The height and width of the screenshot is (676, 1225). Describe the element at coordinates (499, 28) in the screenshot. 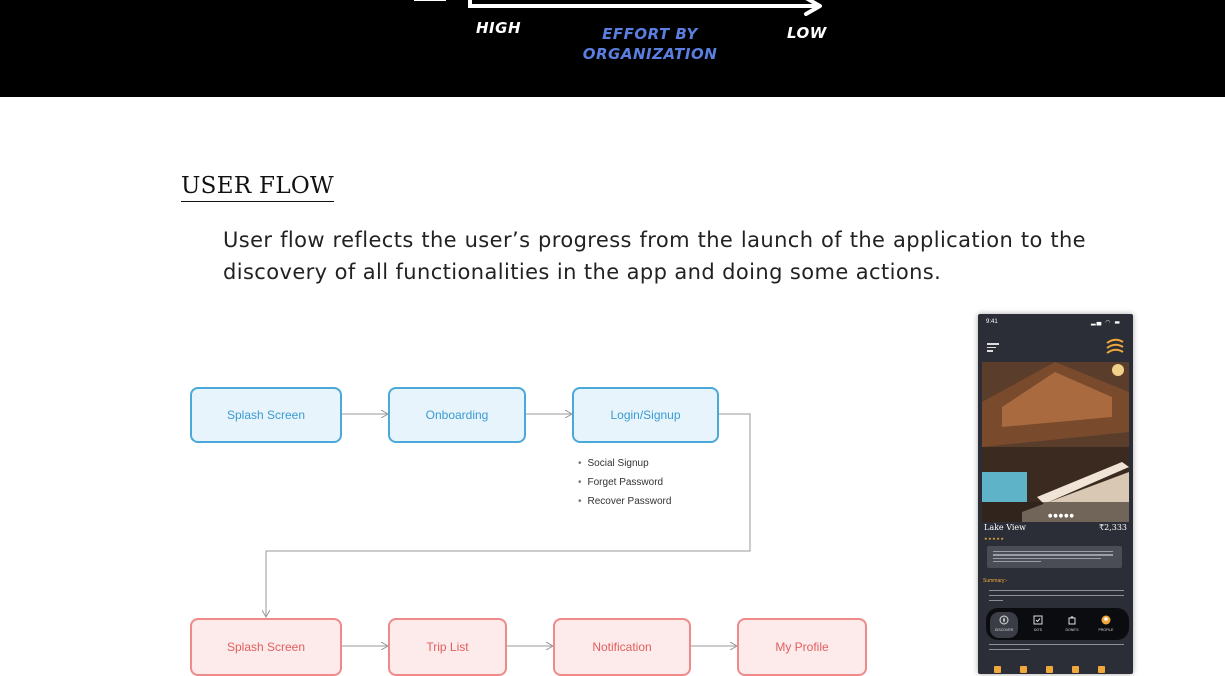

I see `axis-high-label: HIGH` at that location.